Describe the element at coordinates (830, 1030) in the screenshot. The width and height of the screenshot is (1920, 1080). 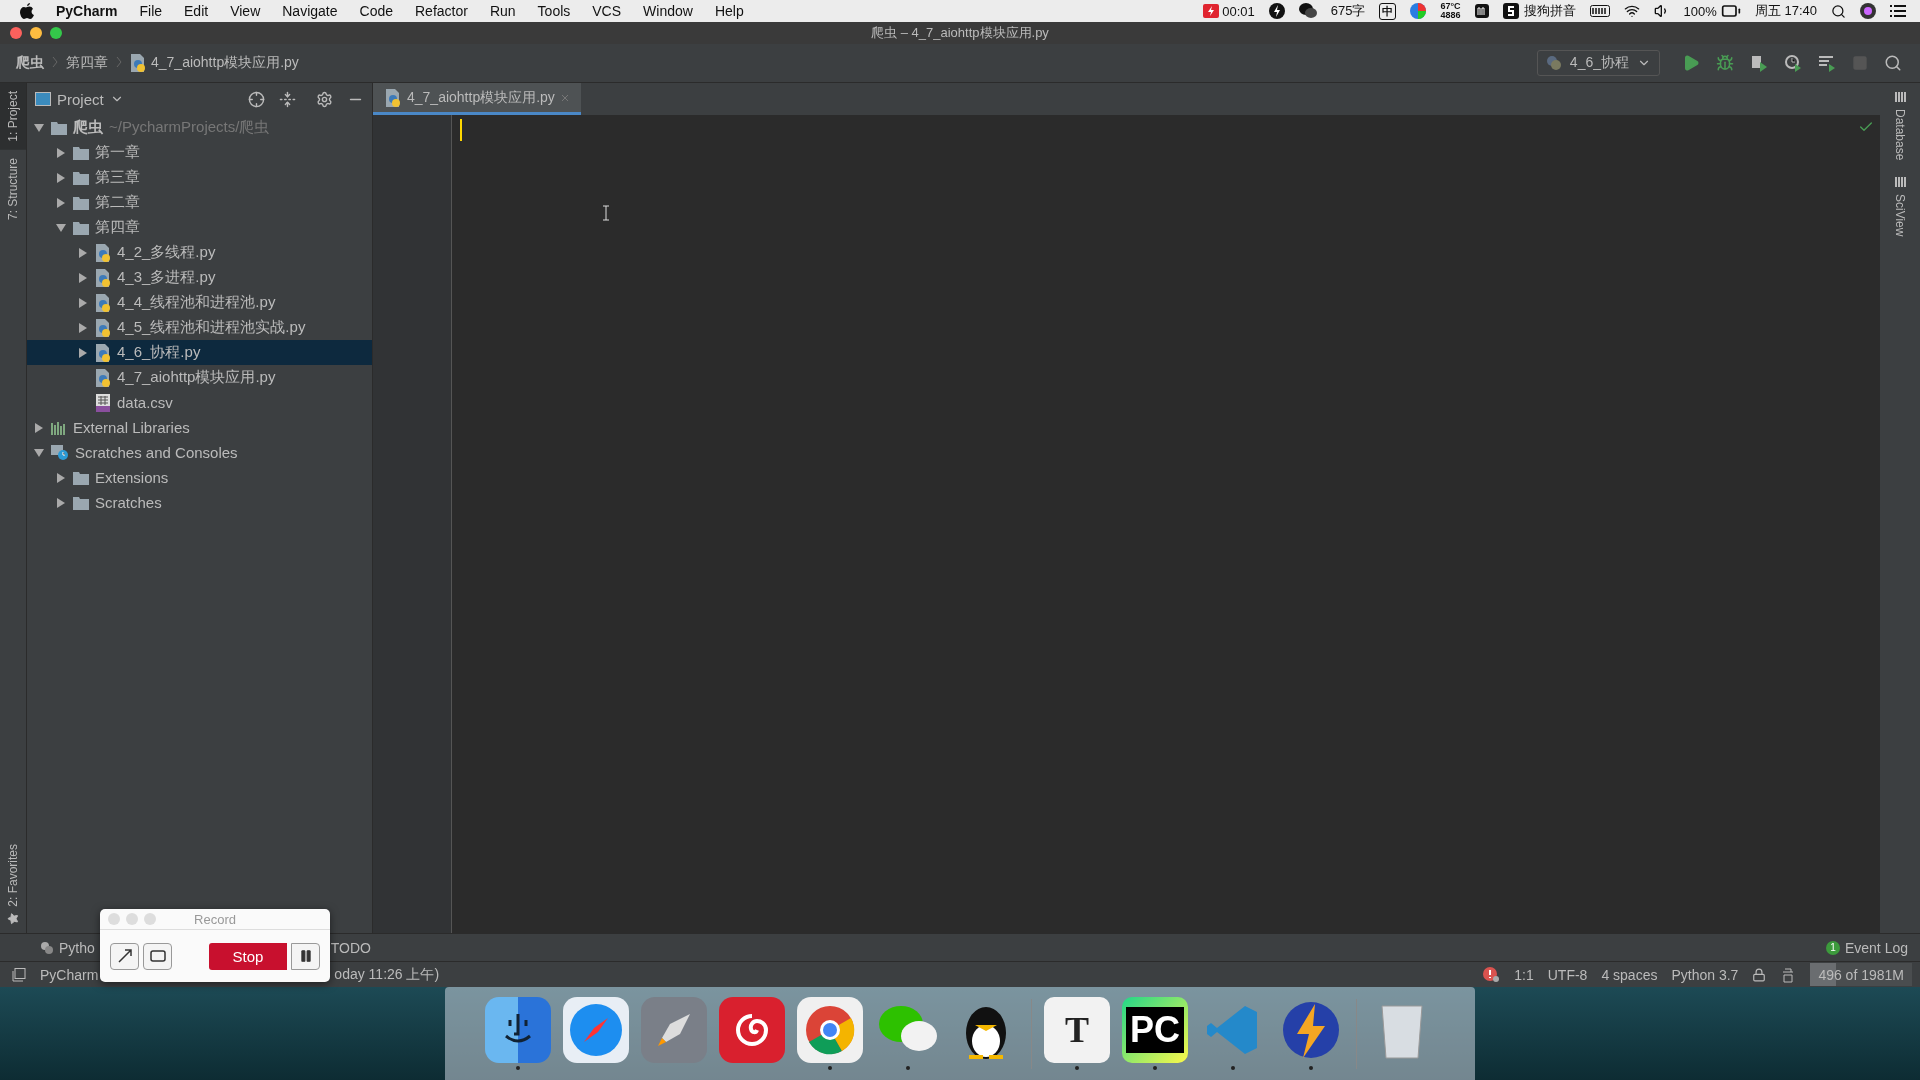
I see `circle-logo-icon` at that location.